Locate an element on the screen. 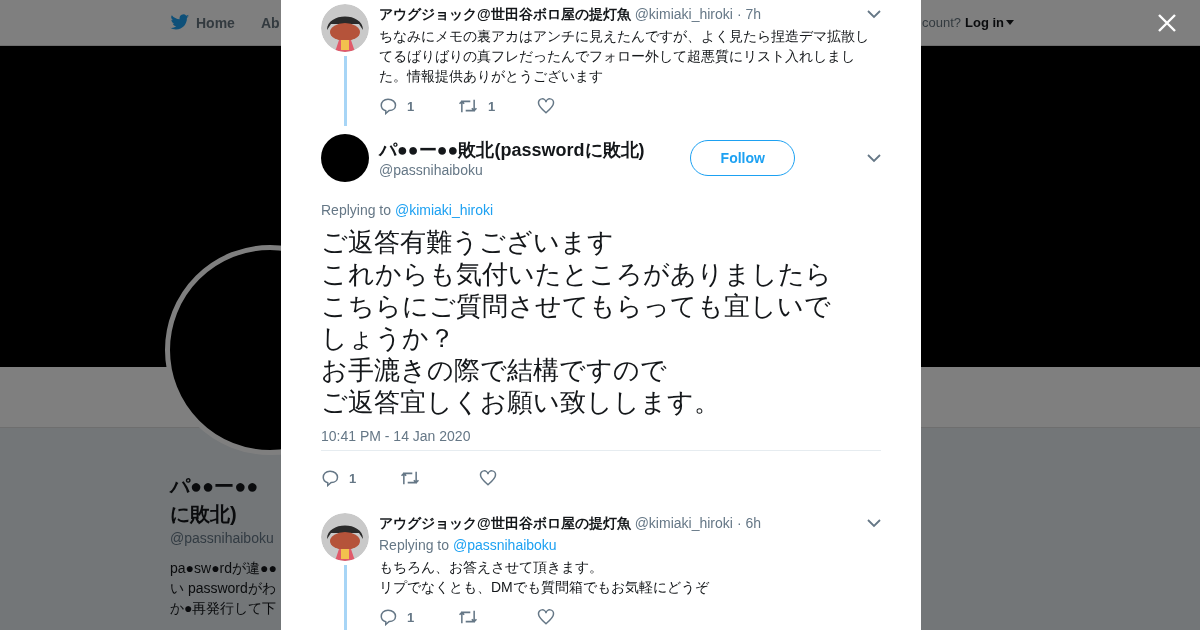 The image size is (1200, 630). tweet-text: もちろん、お答えさせて頂きます。 リプでなくとも、DMでも質問箱でもお気軽にどうぞ is located at coordinates (544, 577).